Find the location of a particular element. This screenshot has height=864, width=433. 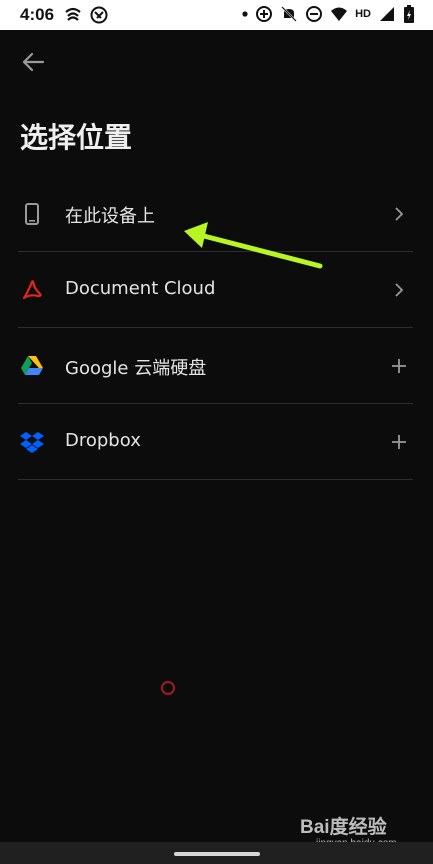

adobe-acrobat-icon is located at coordinates (32, 290).